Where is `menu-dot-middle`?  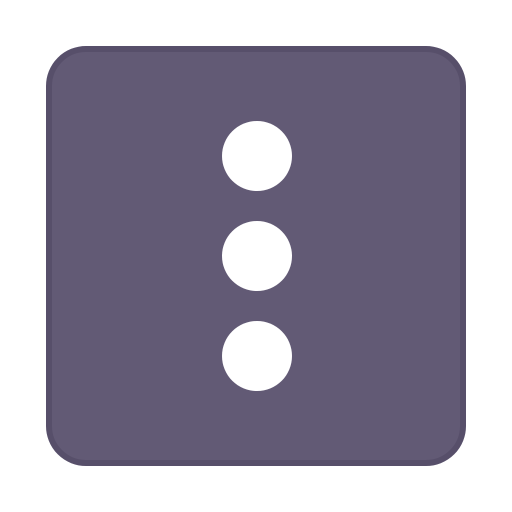 menu-dot-middle is located at coordinates (257, 256).